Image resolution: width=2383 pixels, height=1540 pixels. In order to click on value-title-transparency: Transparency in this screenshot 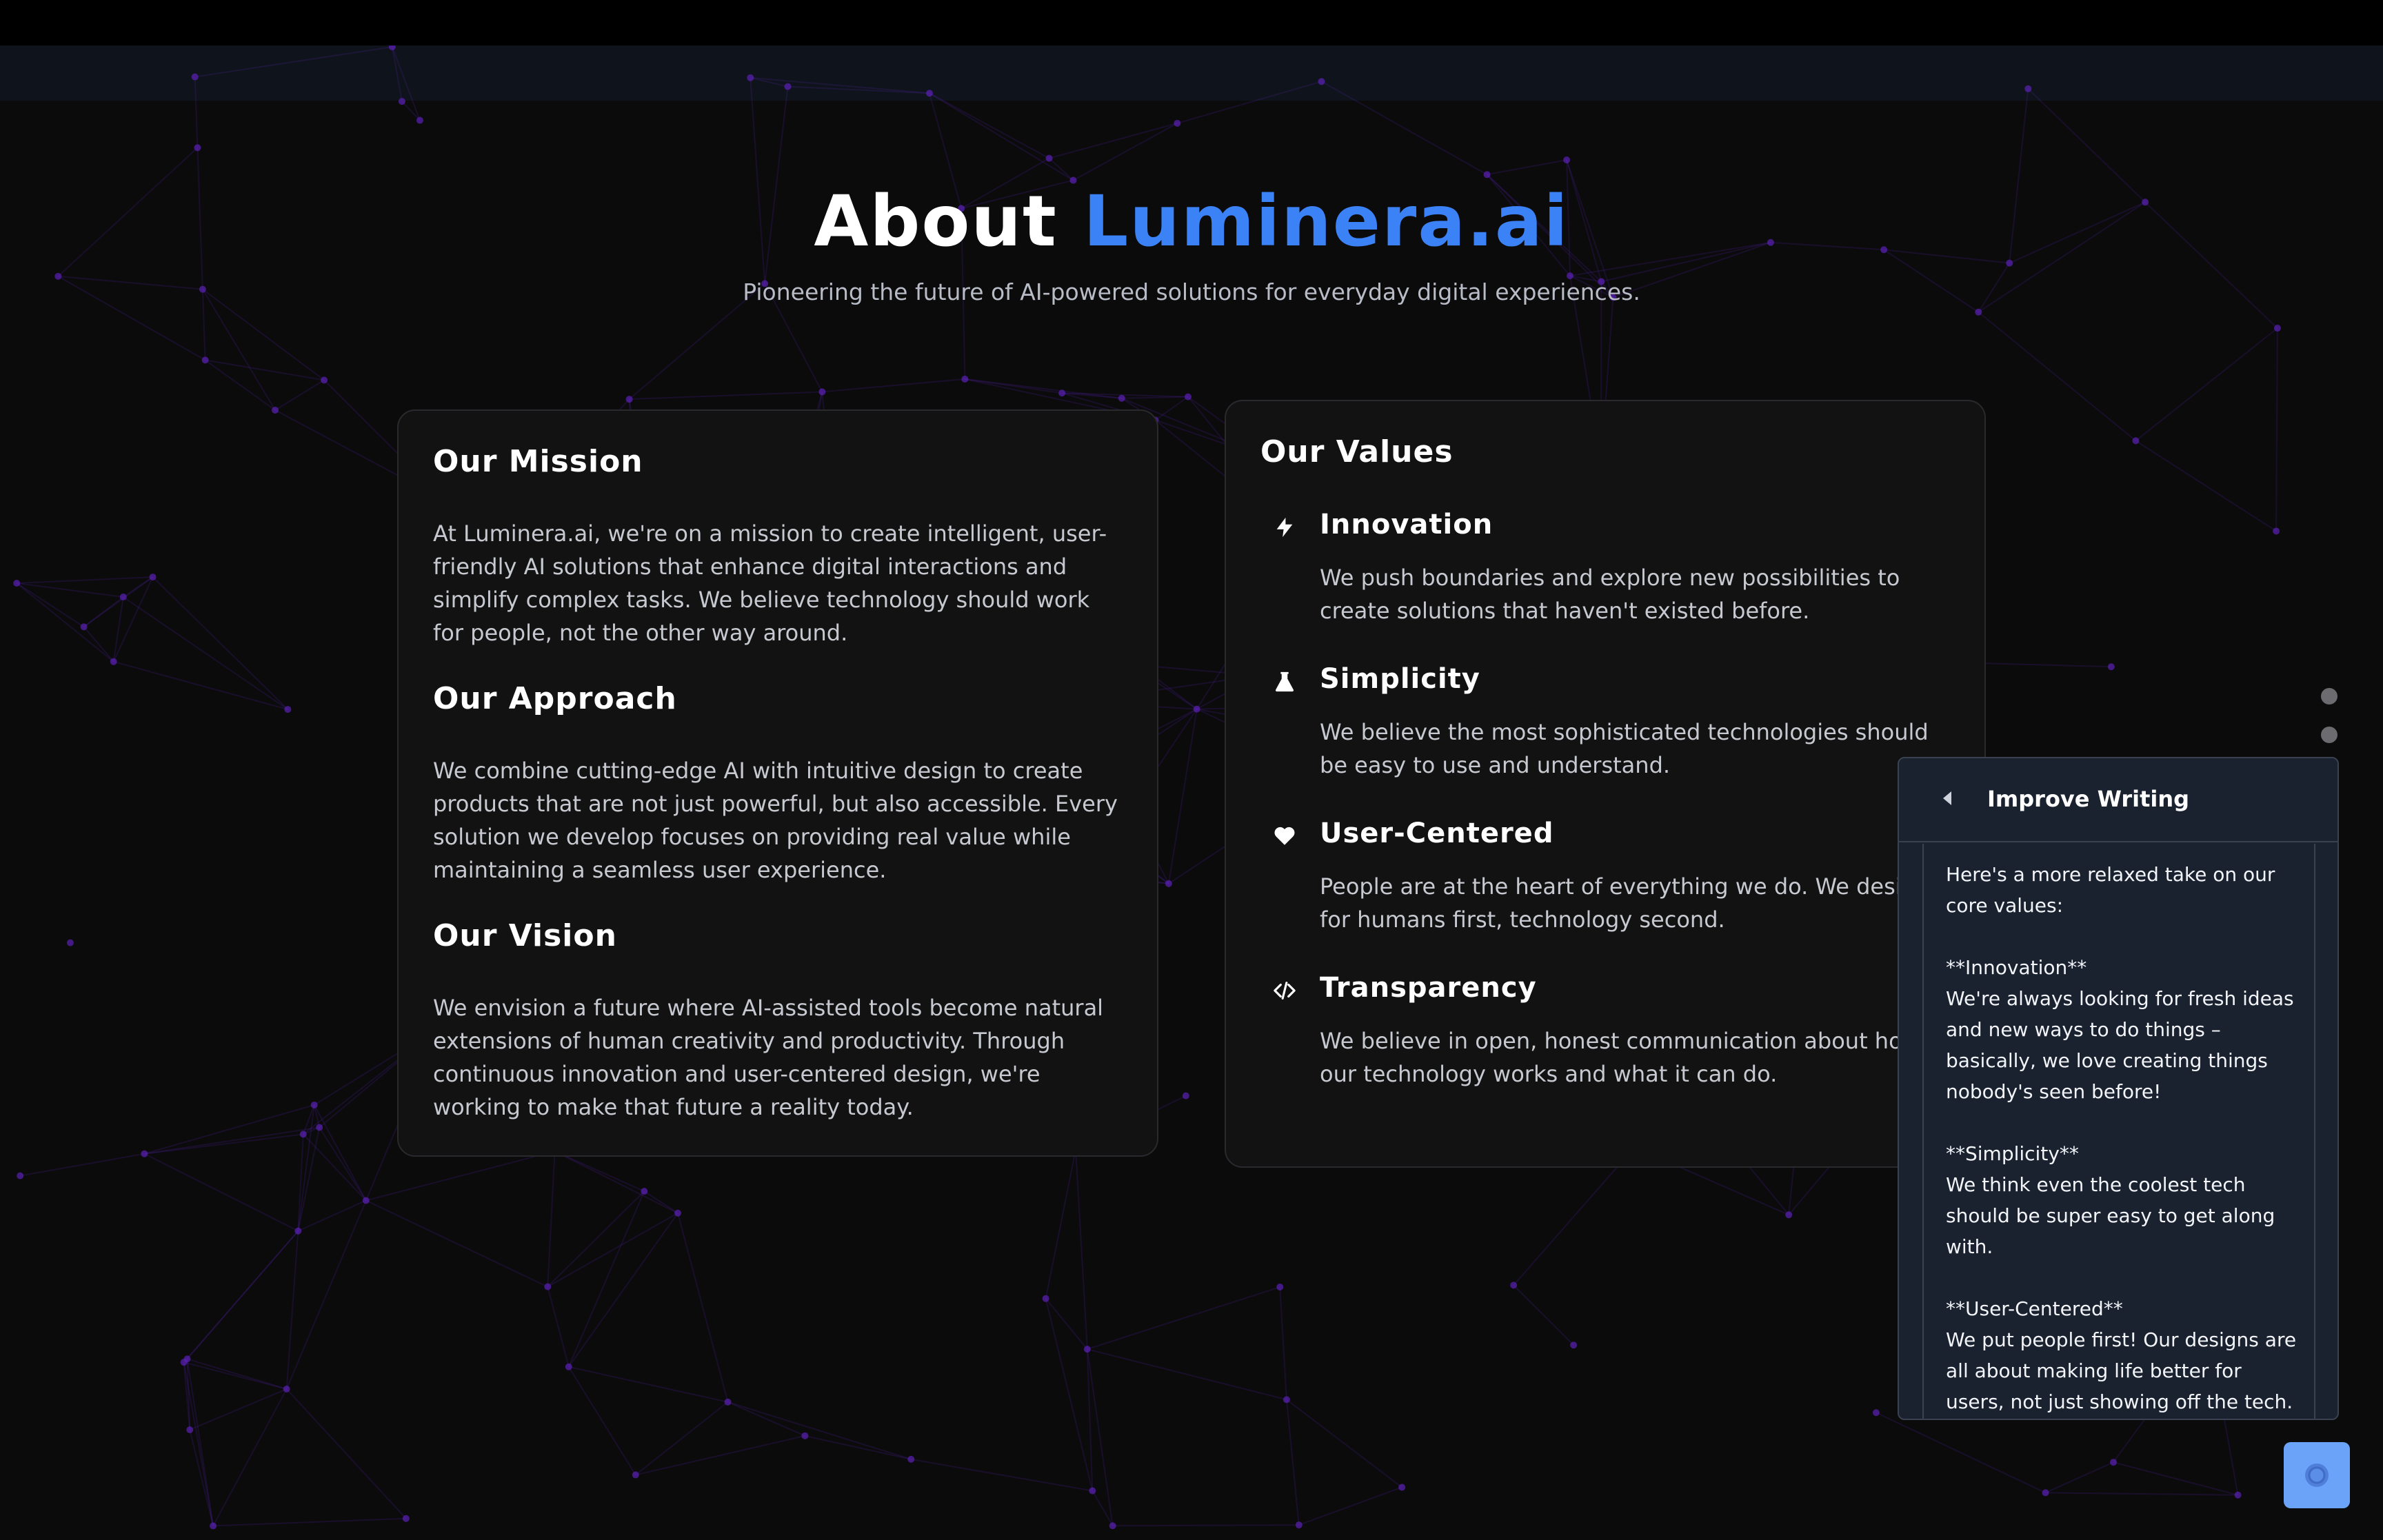, I will do `click(1428, 988)`.